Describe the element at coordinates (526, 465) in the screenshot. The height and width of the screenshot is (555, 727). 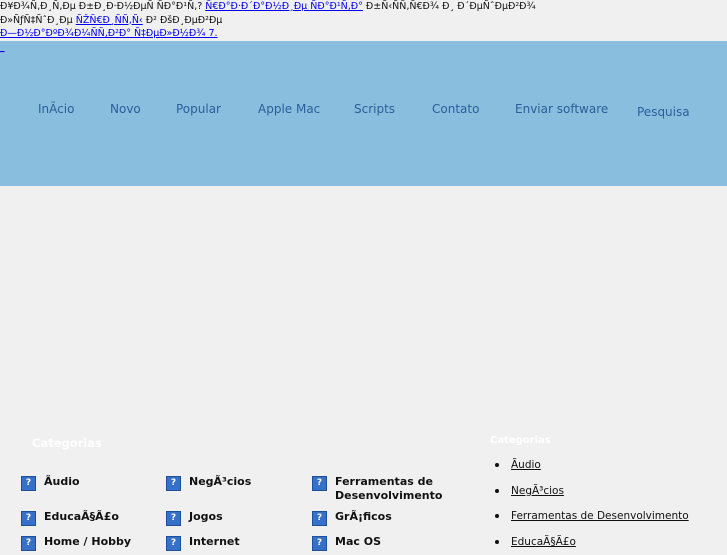
I see `sidebar-link-audio: Ãudio` at that location.